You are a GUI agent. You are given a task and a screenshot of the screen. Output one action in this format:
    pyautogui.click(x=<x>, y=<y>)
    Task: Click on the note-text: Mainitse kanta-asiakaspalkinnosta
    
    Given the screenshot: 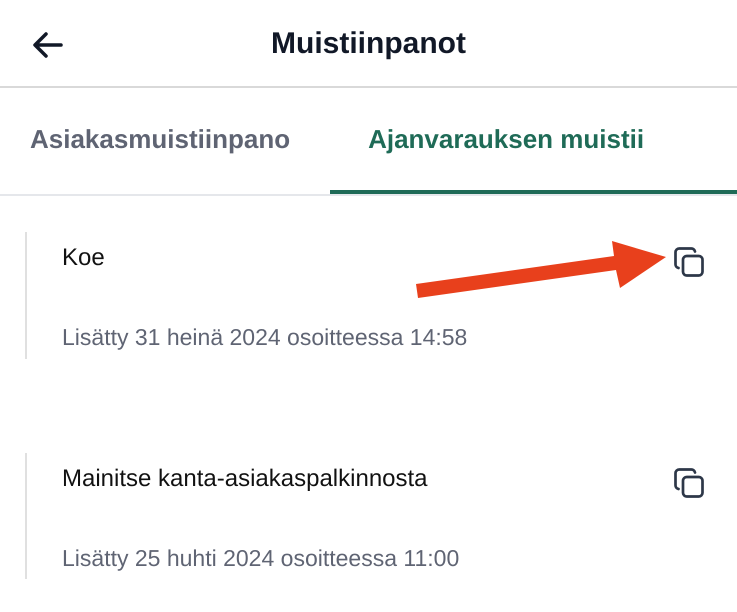 What is the action you would take?
    pyautogui.click(x=245, y=479)
    